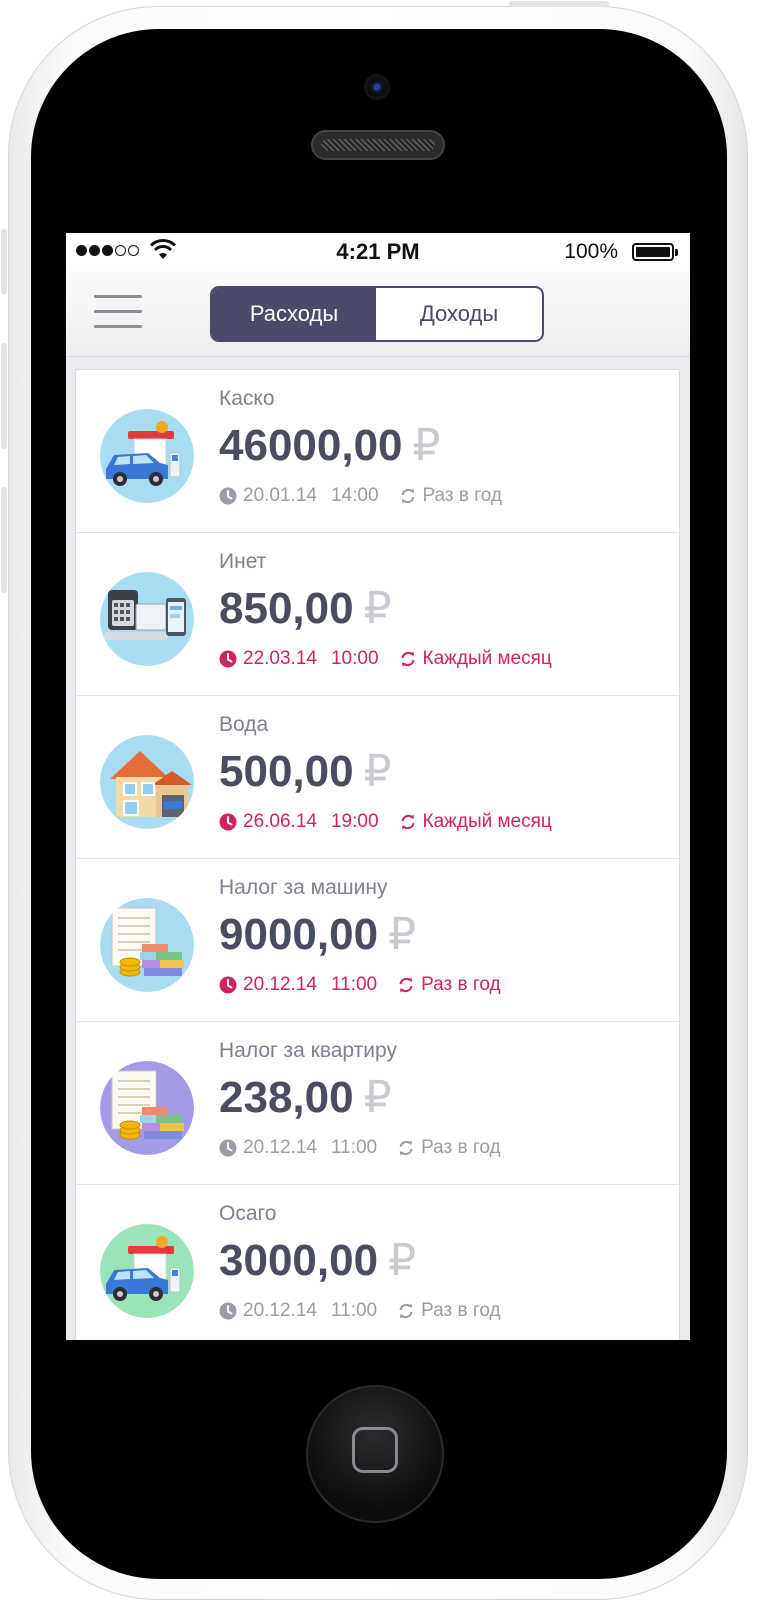 The width and height of the screenshot is (767, 1608). I want to click on expense-amount: 9000,00 ₽, so click(317, 934).